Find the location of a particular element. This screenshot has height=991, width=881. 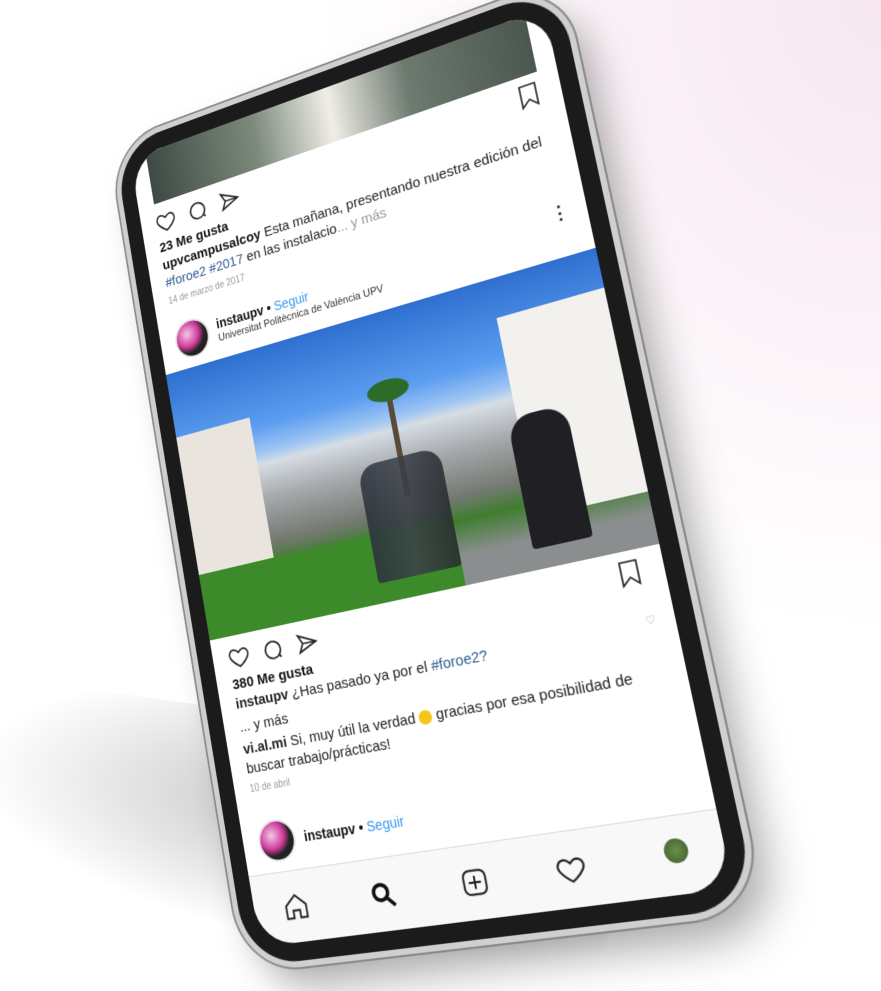

home-icon is located at coordinates (296, 906).